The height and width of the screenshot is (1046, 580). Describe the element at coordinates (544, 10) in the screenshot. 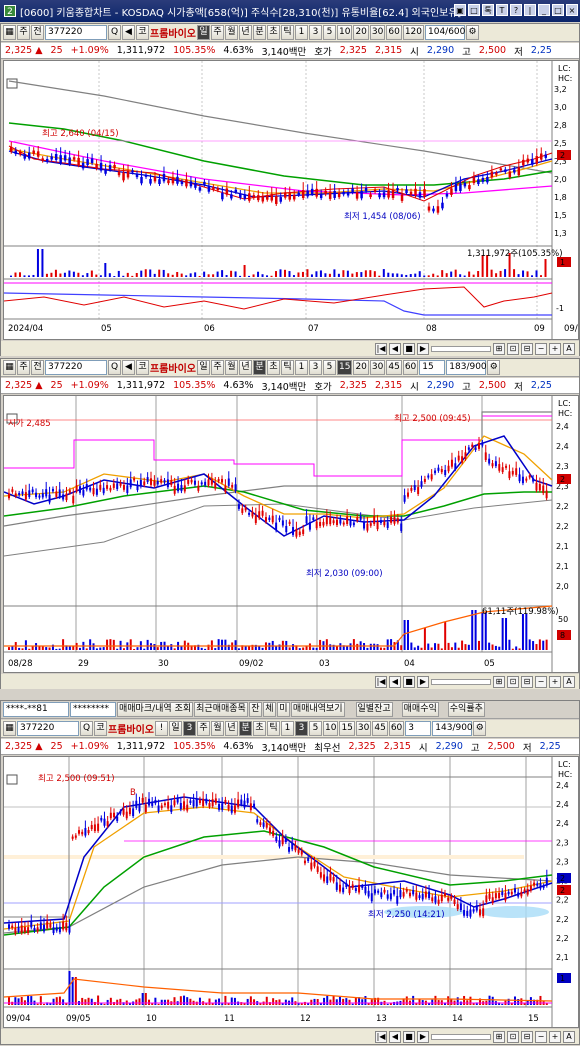

I see `window-control-minimize: _` at that location.